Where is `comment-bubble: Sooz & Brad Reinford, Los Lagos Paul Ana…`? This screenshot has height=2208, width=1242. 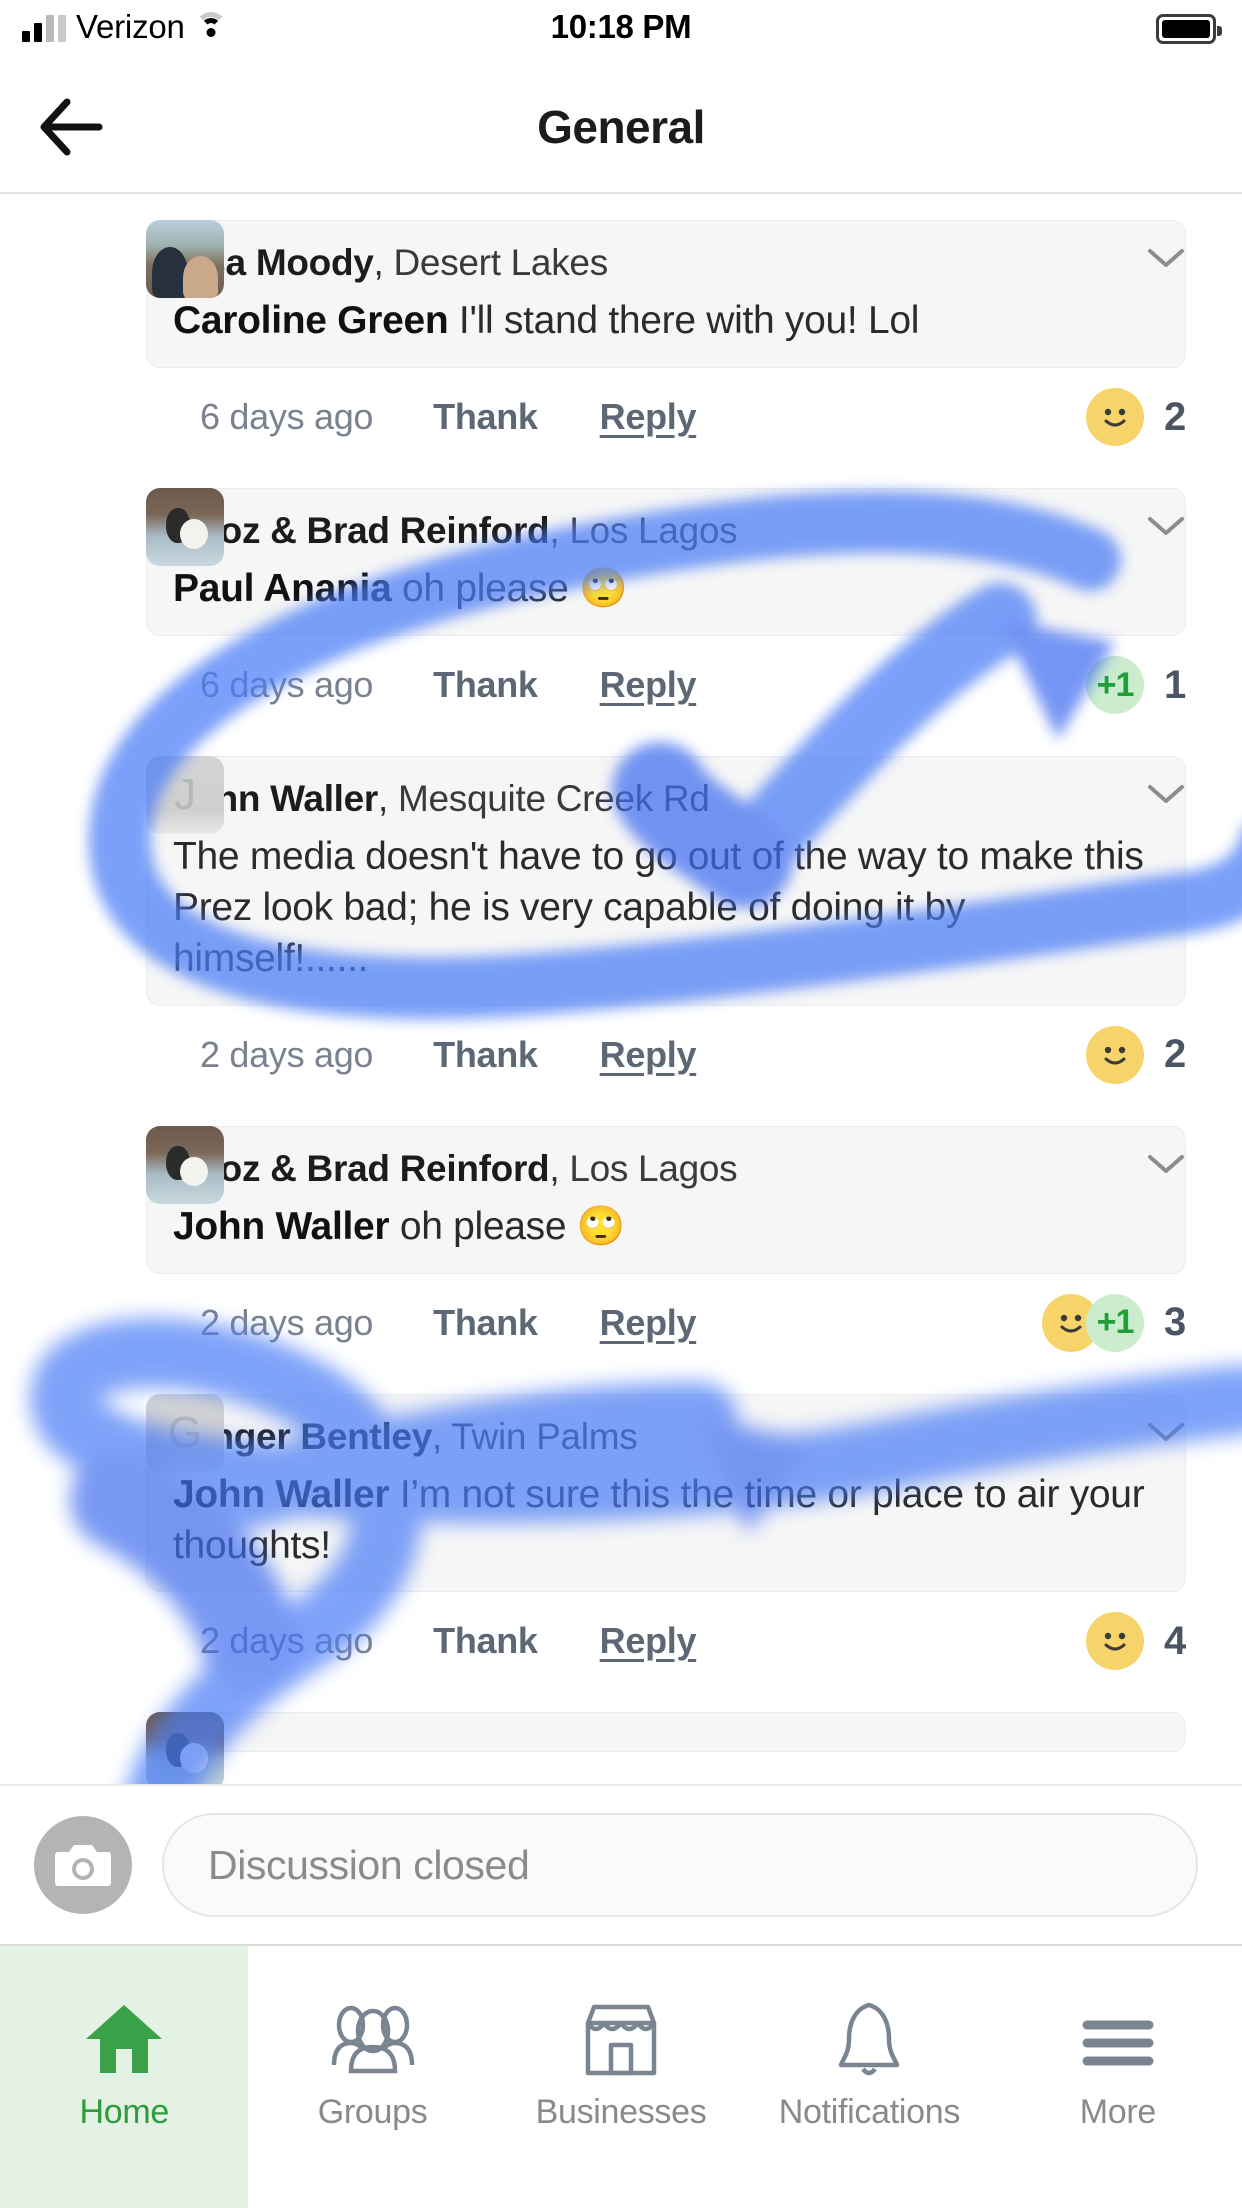 comment-bubble: Sooz & Brad Reinford, Los Lagos Paul Ana… is located at coordinates (666, 562).